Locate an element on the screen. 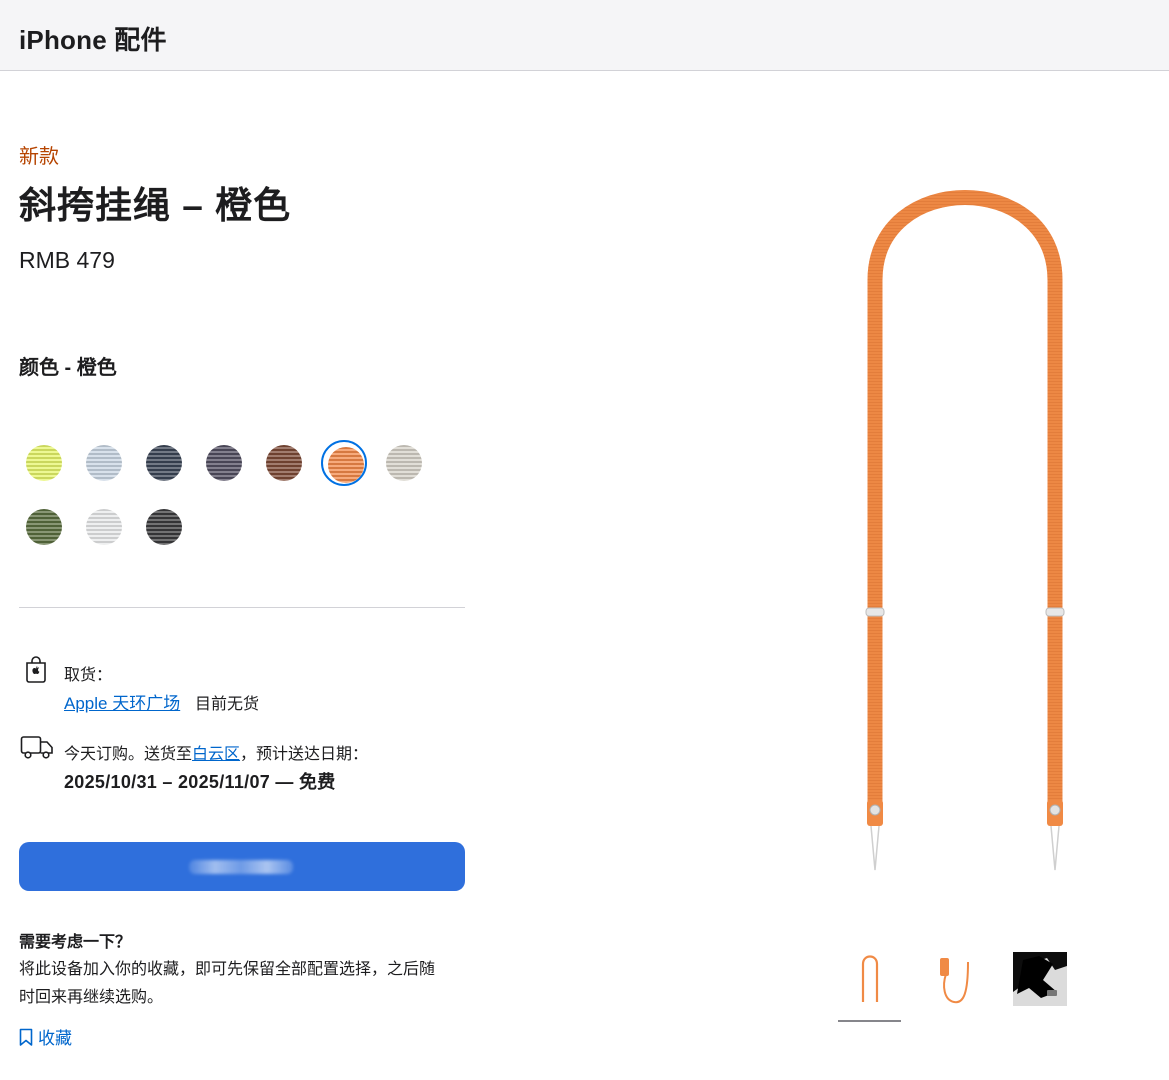  color-swatch-neon-yellow is located at coordinates (44, 463).